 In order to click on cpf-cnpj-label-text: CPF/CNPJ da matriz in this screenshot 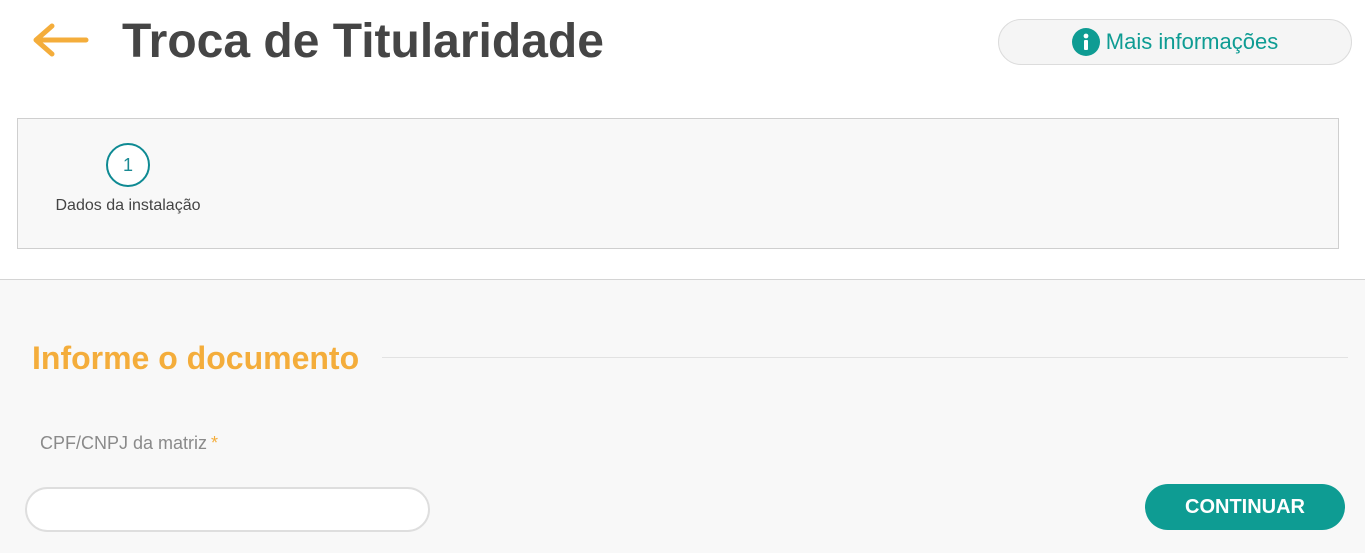, I will do `click(124, 443)`.